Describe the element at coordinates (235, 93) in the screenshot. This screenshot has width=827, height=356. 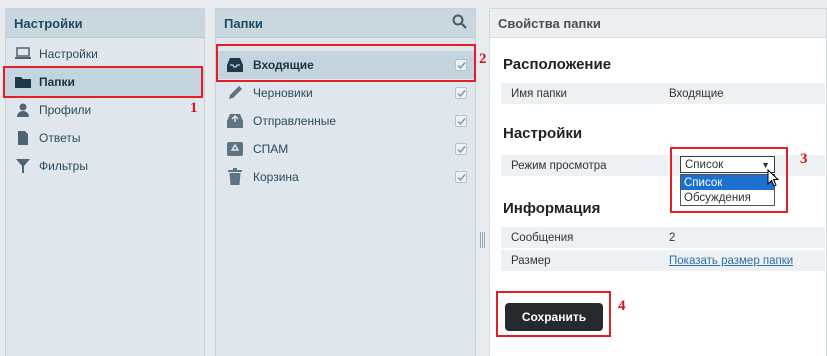
I see `pencil-icon` at that location.